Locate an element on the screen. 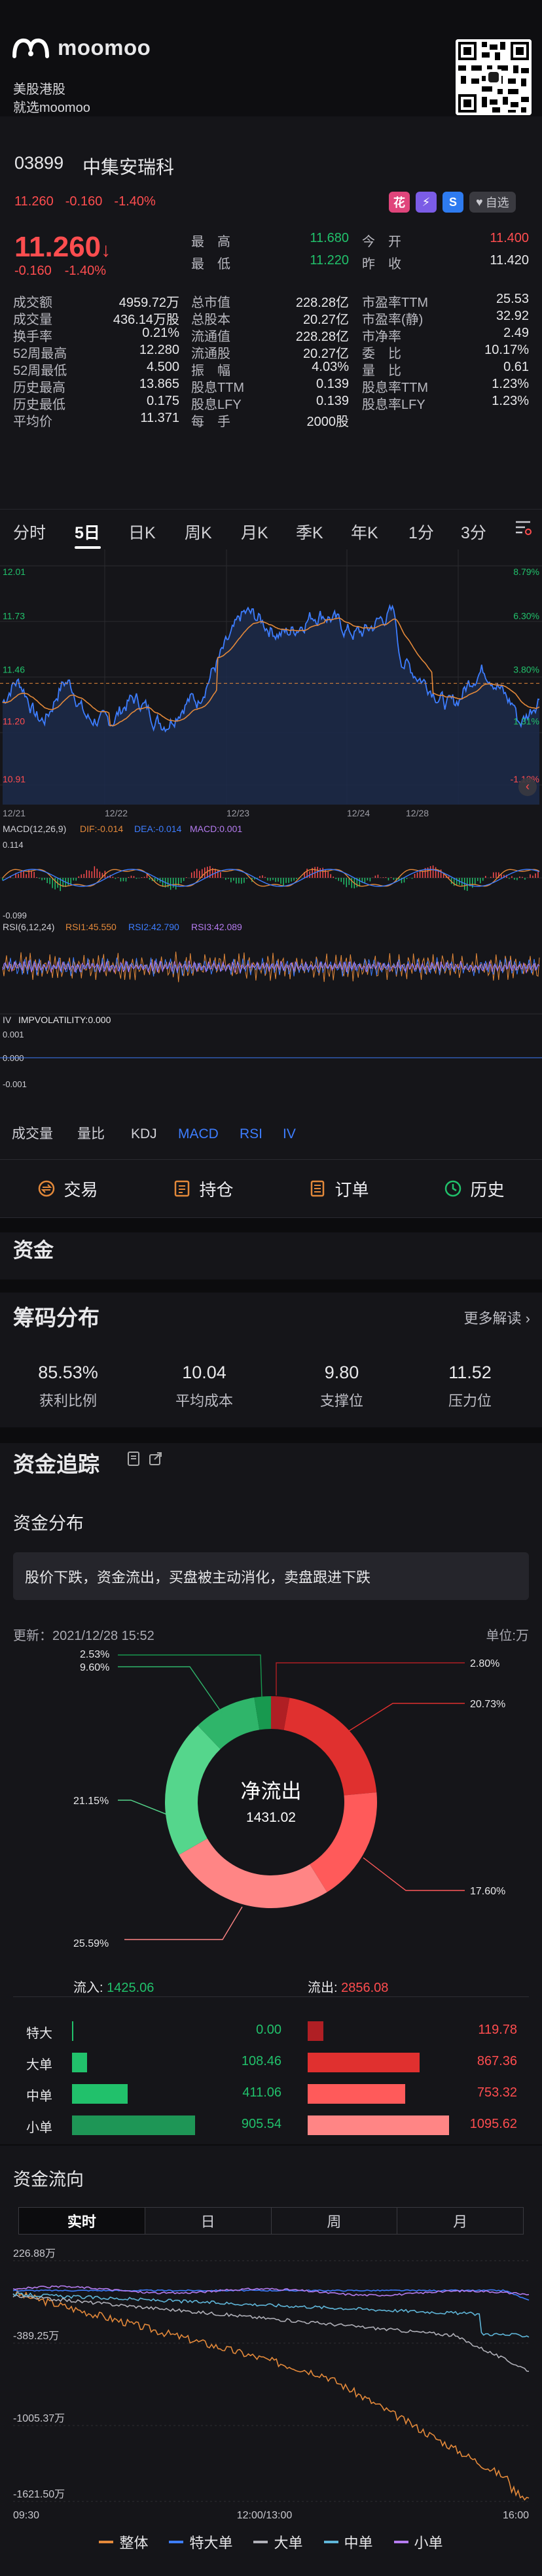  tab-period: 日K is located at coordinates (142, 532).